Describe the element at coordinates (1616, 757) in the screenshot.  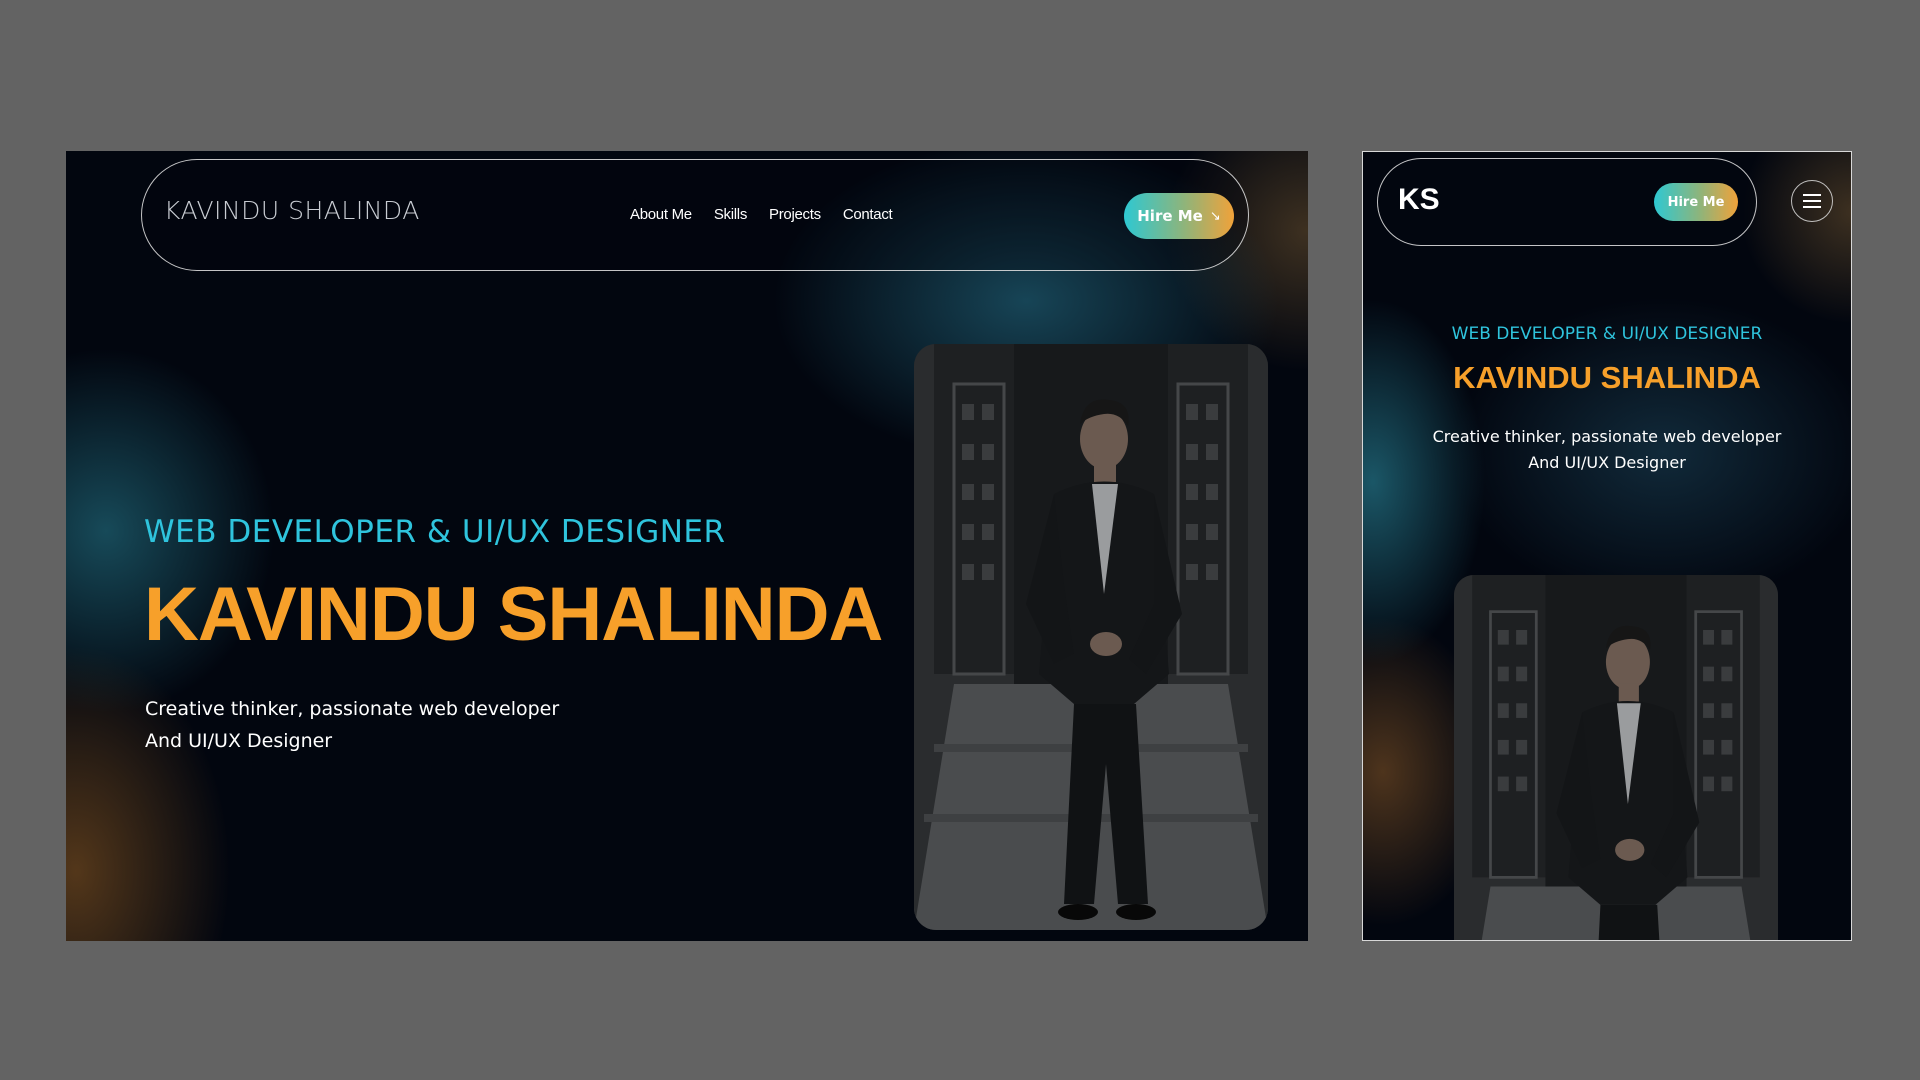
I see `profile-photo-mobile` at that location.